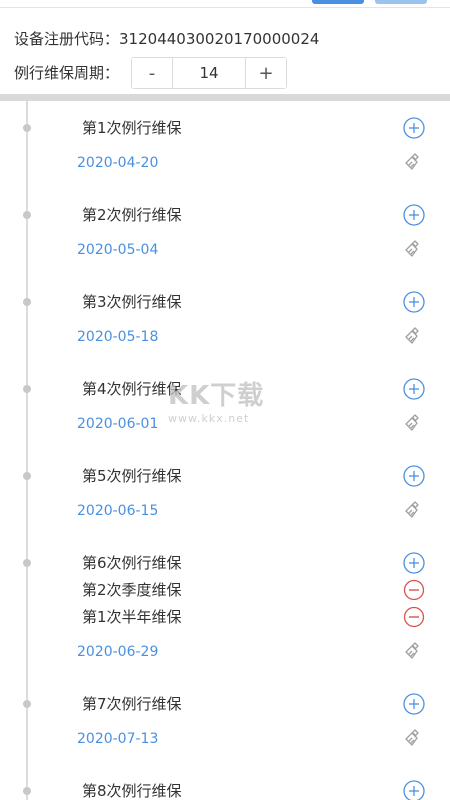 The image size is (450, 800). I want to click on watermark: KK下载 www.kkx.net, so click(216, 400).